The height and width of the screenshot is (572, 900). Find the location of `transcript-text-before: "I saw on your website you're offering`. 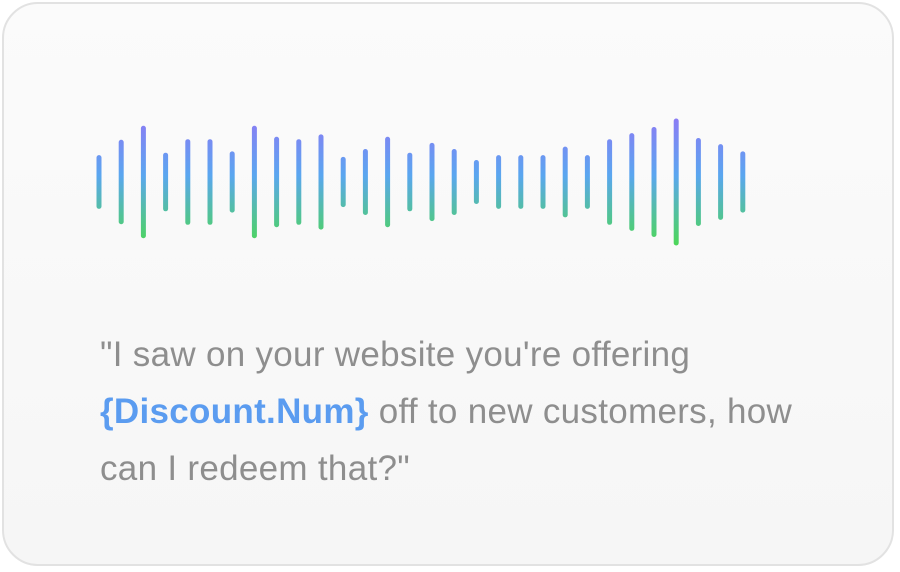

transcript-text-before: "I saw on your website you're offering is located at coordinates (395, 354).